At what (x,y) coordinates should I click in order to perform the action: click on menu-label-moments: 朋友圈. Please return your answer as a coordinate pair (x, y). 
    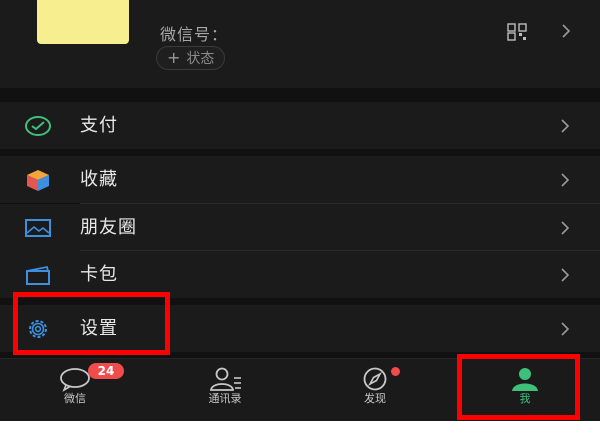
    Looking at the image, I should click on (108, 227).